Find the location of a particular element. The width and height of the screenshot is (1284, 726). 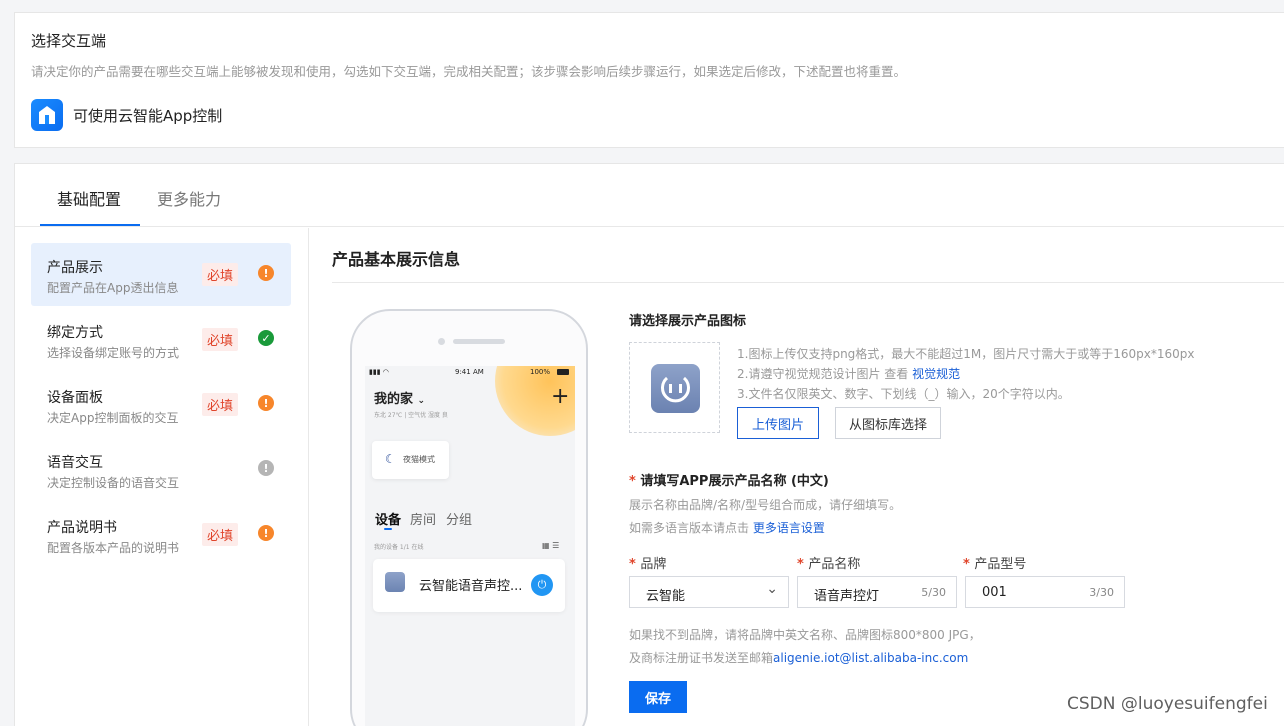

name-hint-2: 如需多语言版本请点击 更多语言设置 is located at coordinates (727, 528).